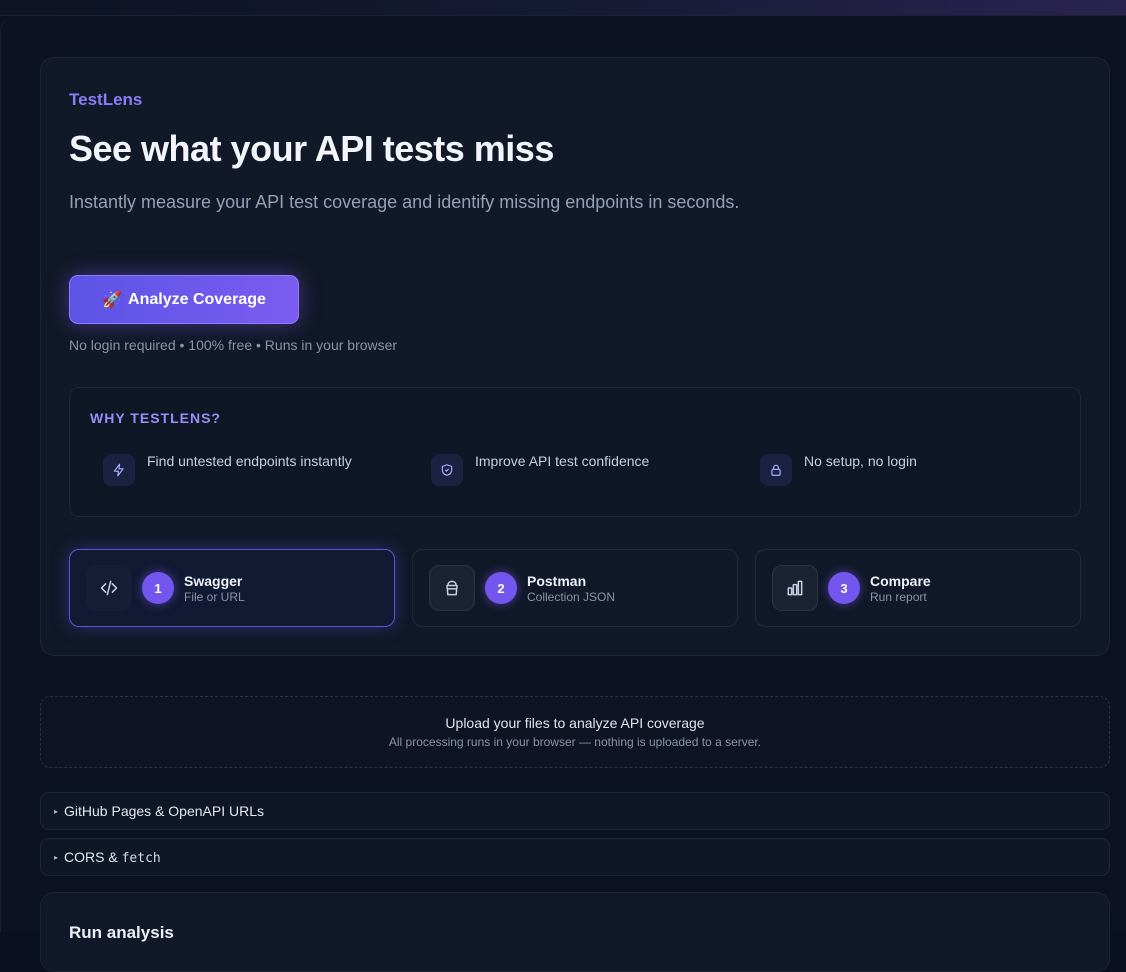  Describe the element at coordinates (501, 588) in the screenshot. I see `step-number: 2` at that location.